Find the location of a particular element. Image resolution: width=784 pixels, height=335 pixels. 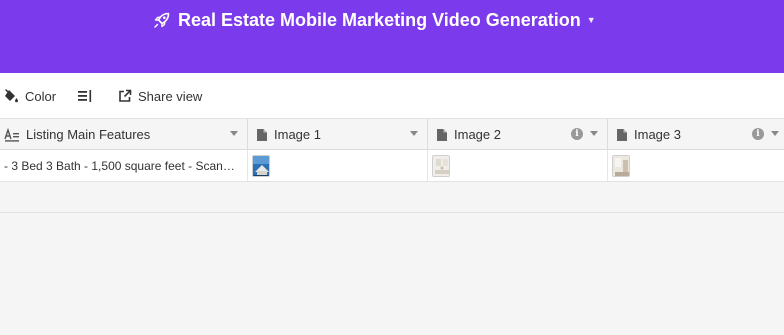

row-height-icon is located at coordinates (85, 96).